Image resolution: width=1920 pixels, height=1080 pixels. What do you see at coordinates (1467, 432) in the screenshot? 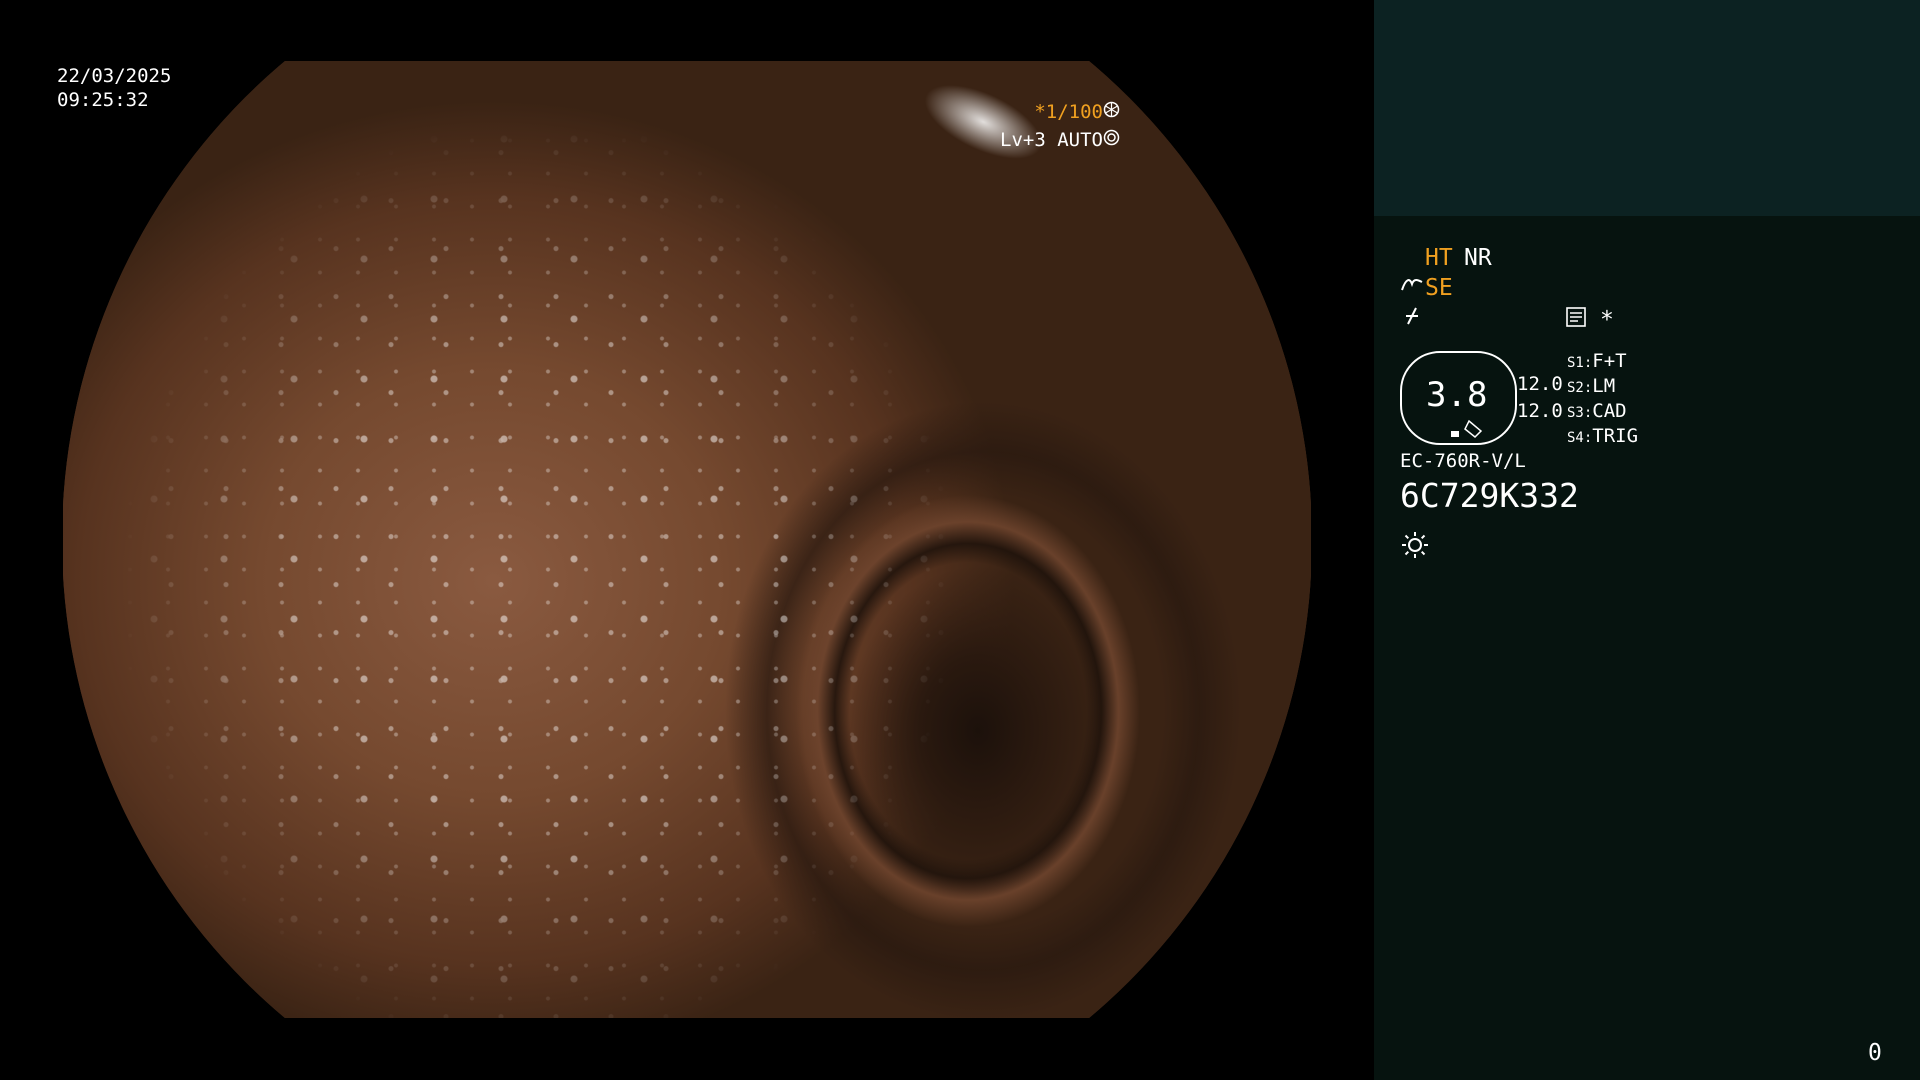
I see `scope-tip-icon` at bounding box center [1467, 432].